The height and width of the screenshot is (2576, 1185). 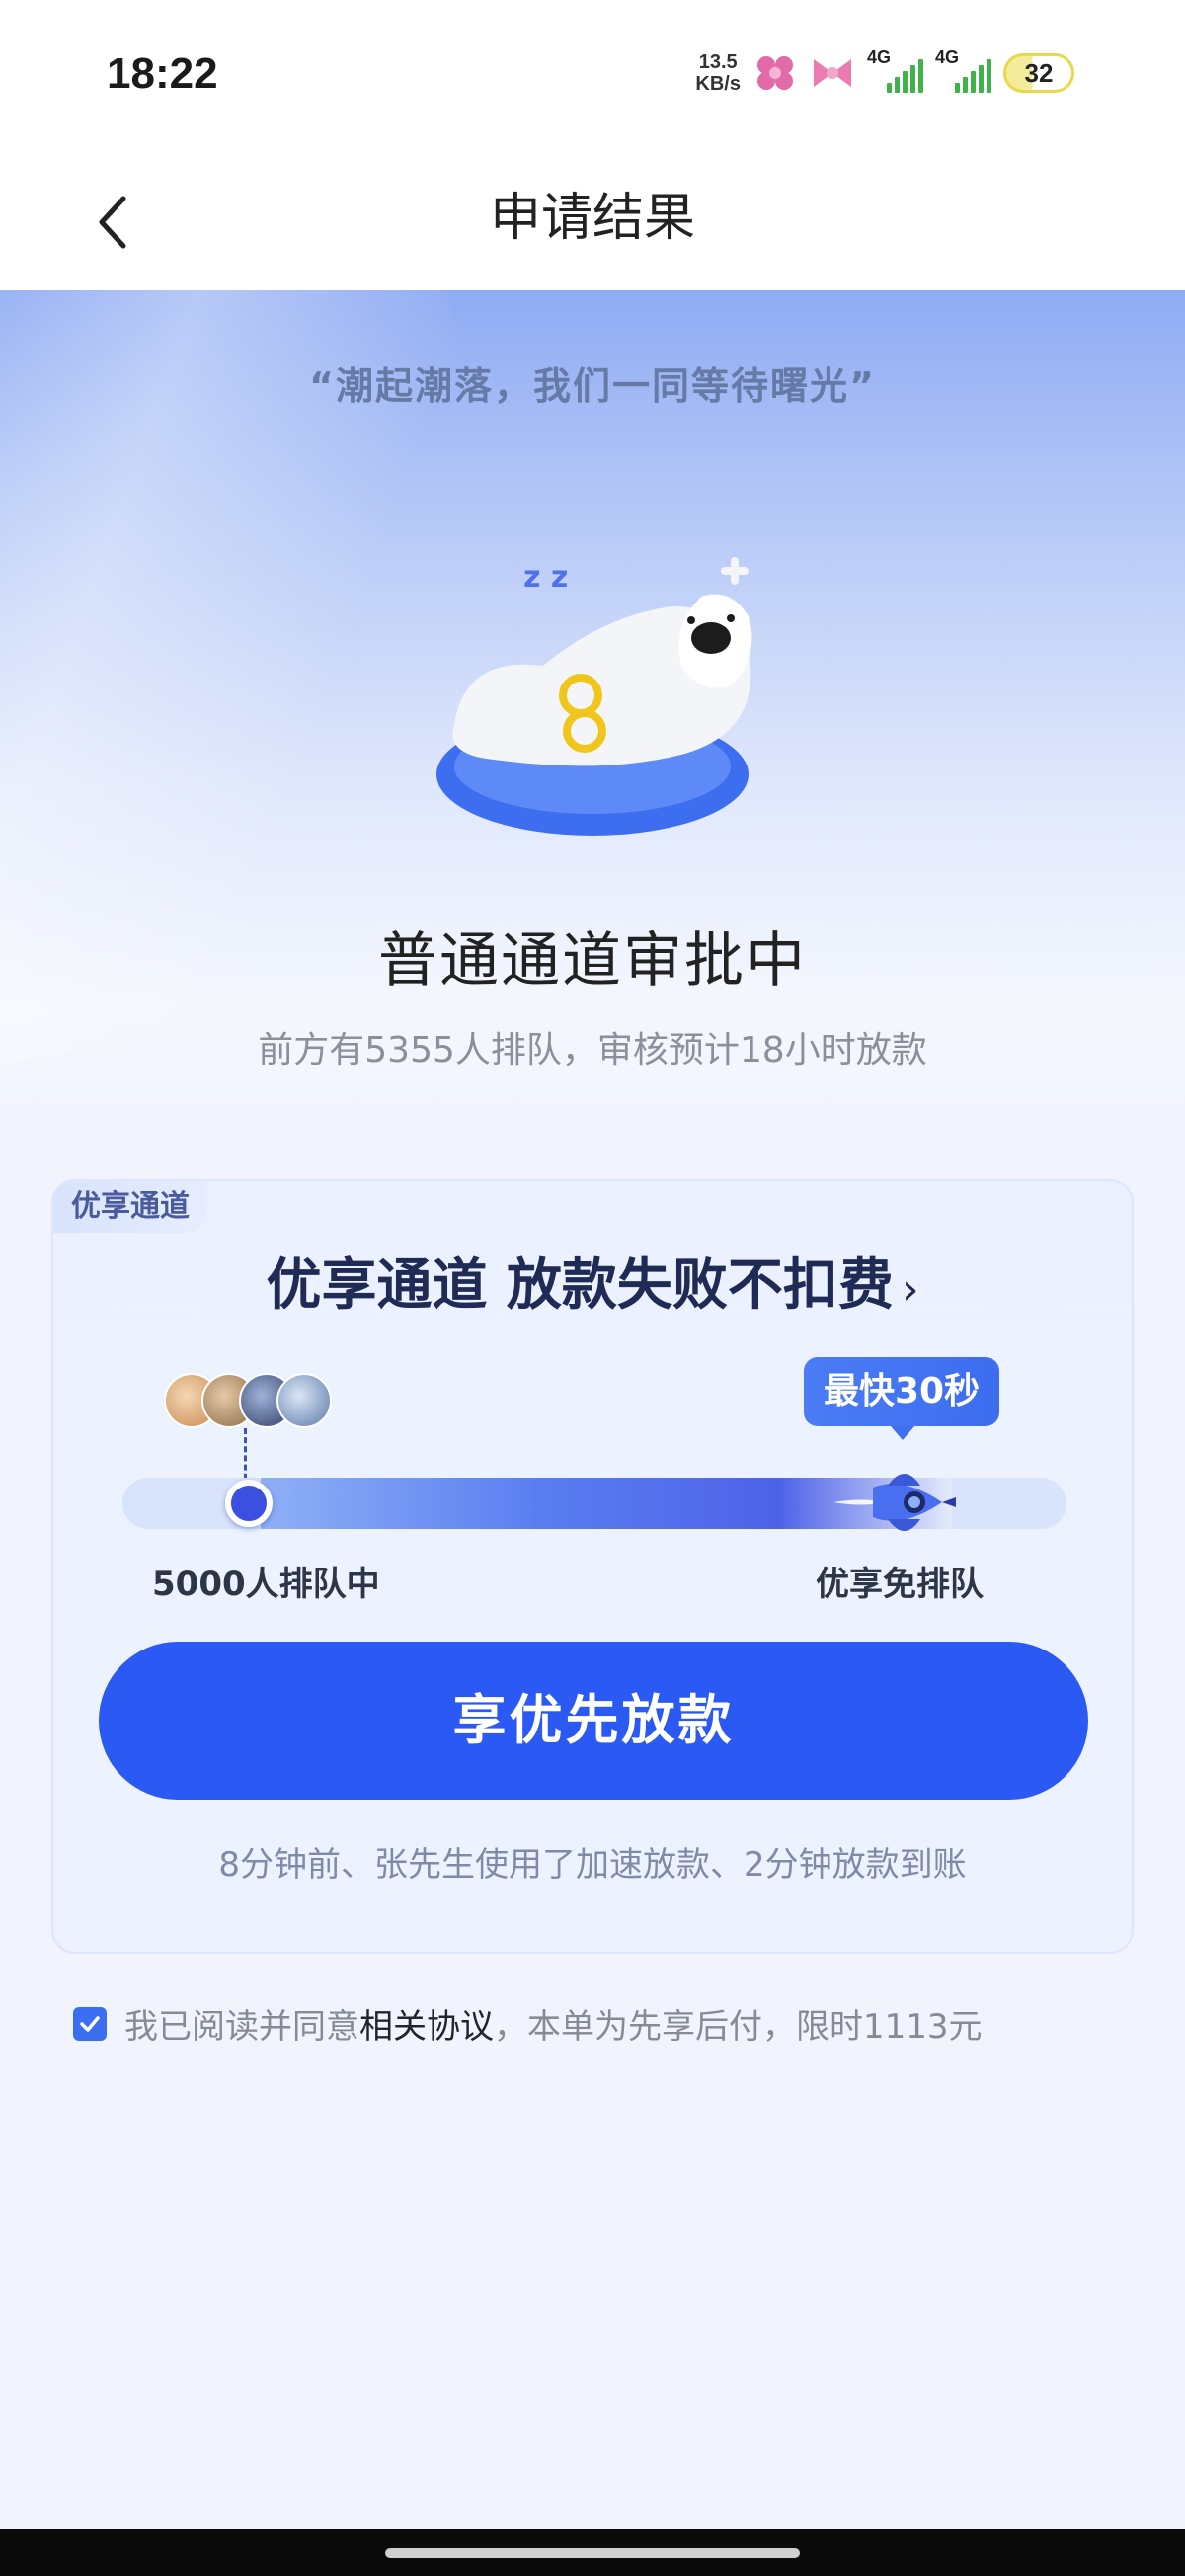 What do you see at coordinates (304, 1400) in the screenshot?
I see `avatar` at bounding box center [304, 1400].